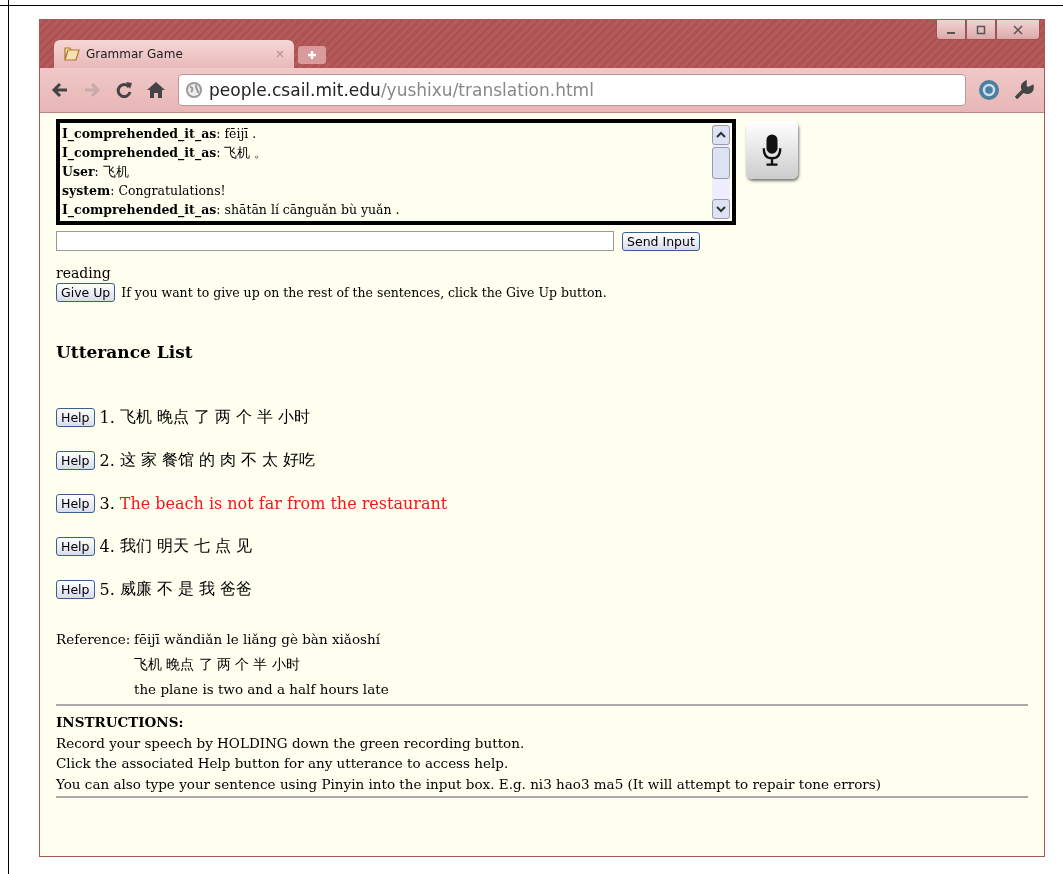 This screenshot has height=874, width=1063. I want to click on new-tab-button, so click(312, 55).